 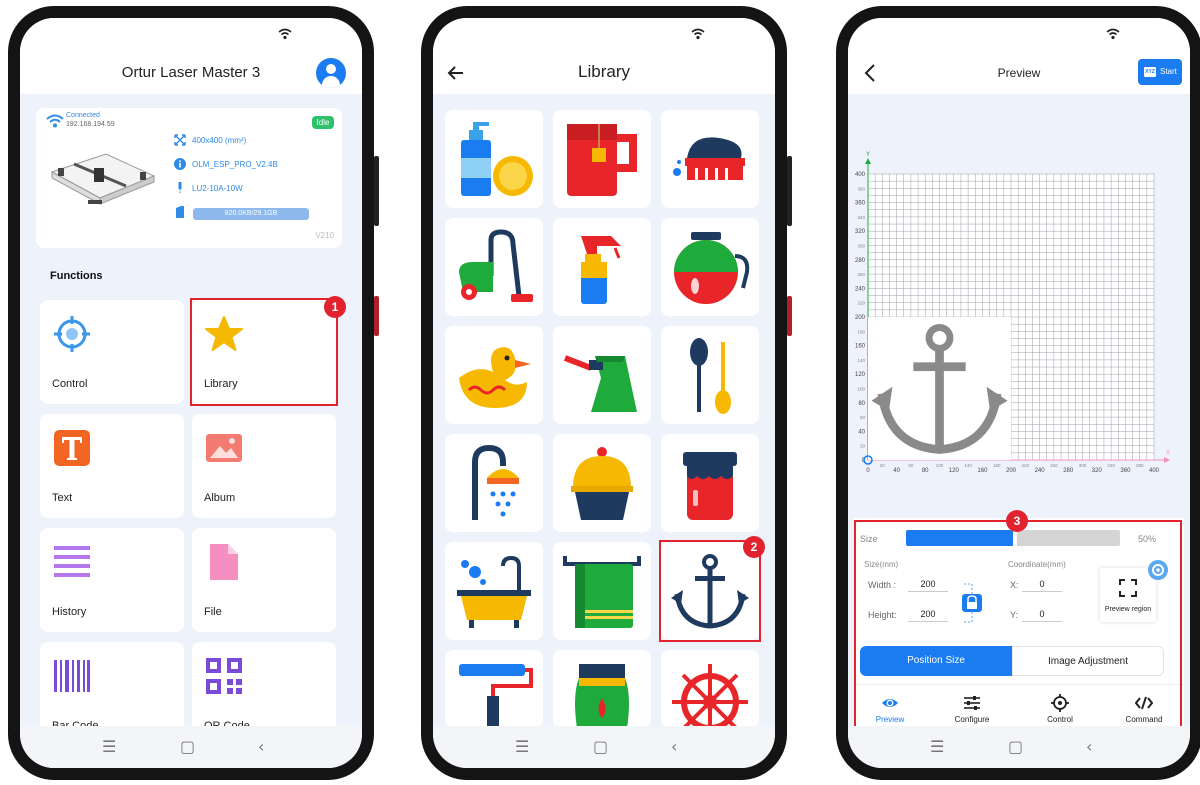 What do you see at coordinates (940, 465) in the screenshot?
I see `x-tick-label: 100` at bounding box center [940, 465].